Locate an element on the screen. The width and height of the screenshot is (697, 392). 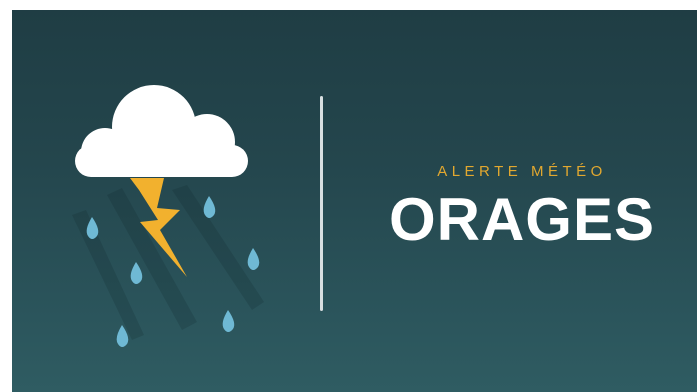
rain-streaks is located at coordinates (168, 262).